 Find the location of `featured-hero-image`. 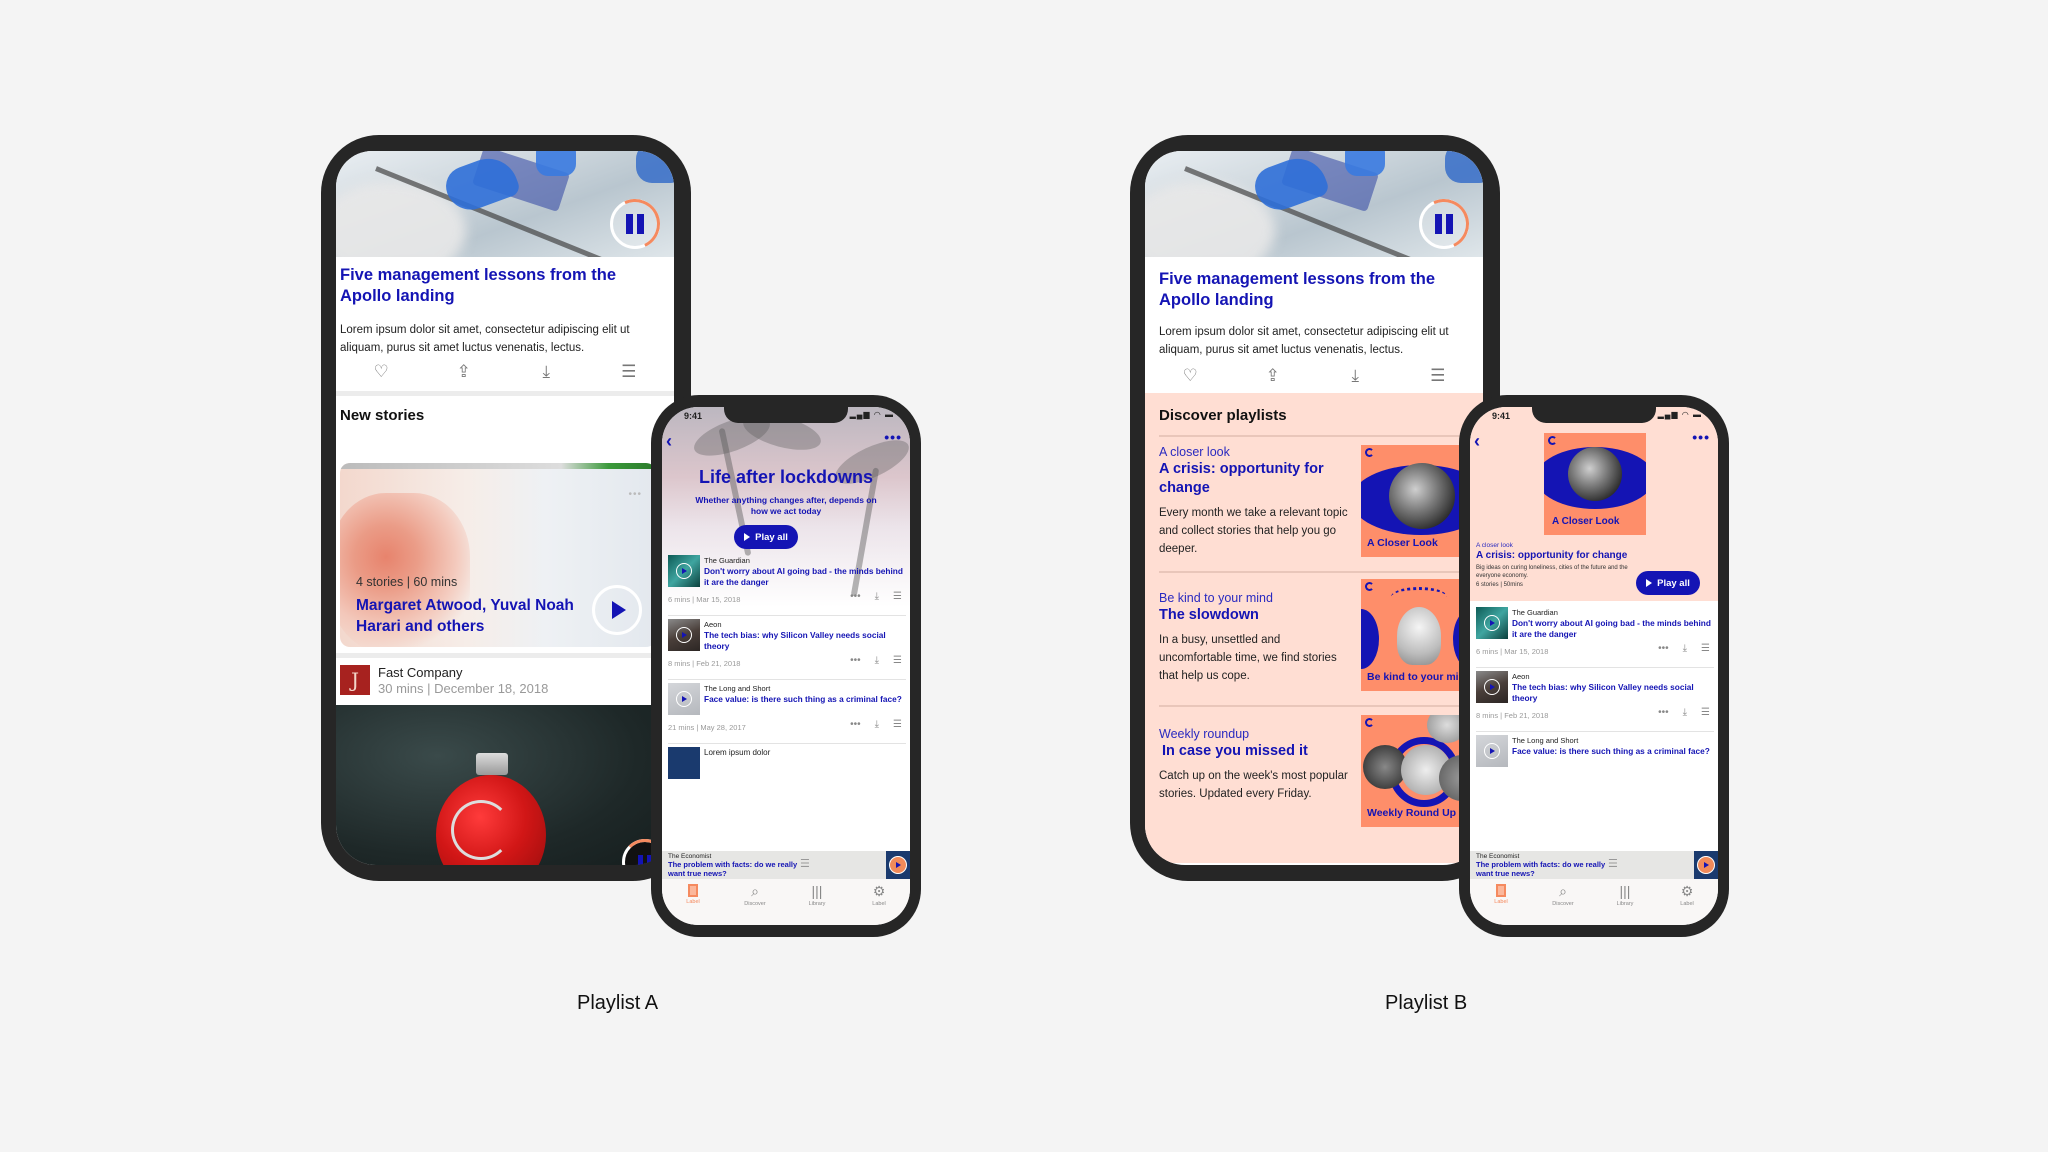

featured-hero-image is located at coordinates (1314, 204).